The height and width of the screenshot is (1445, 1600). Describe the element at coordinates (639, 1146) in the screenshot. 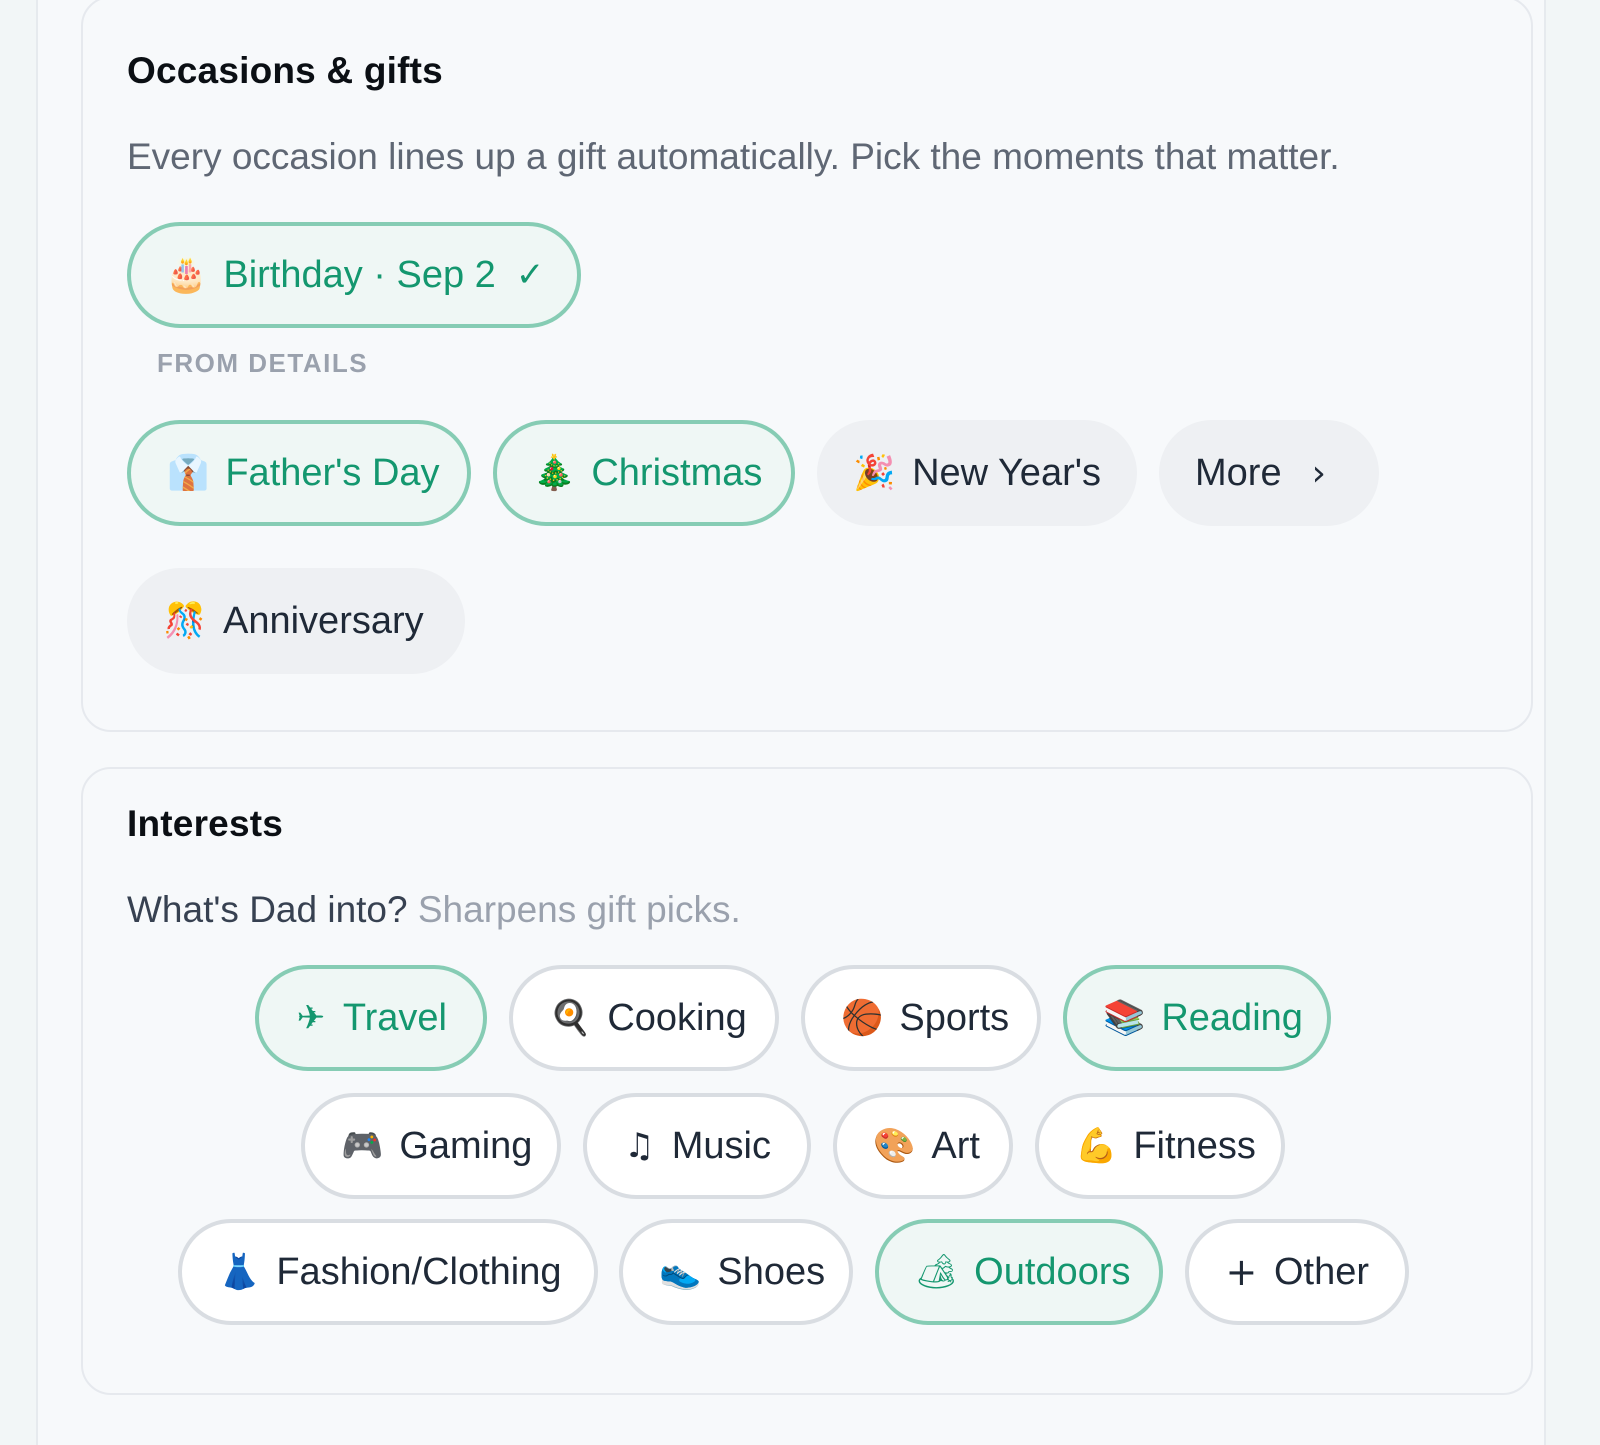

I see `music-note-icon: ♫` at that location.